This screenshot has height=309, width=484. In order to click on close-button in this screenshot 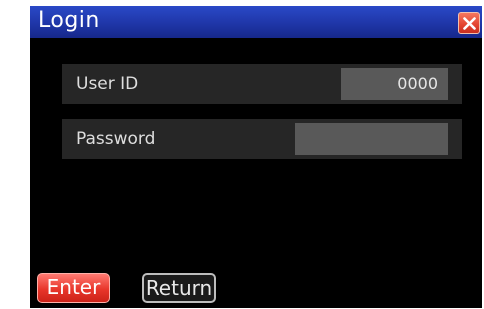, I will do `click(469, 23)`.